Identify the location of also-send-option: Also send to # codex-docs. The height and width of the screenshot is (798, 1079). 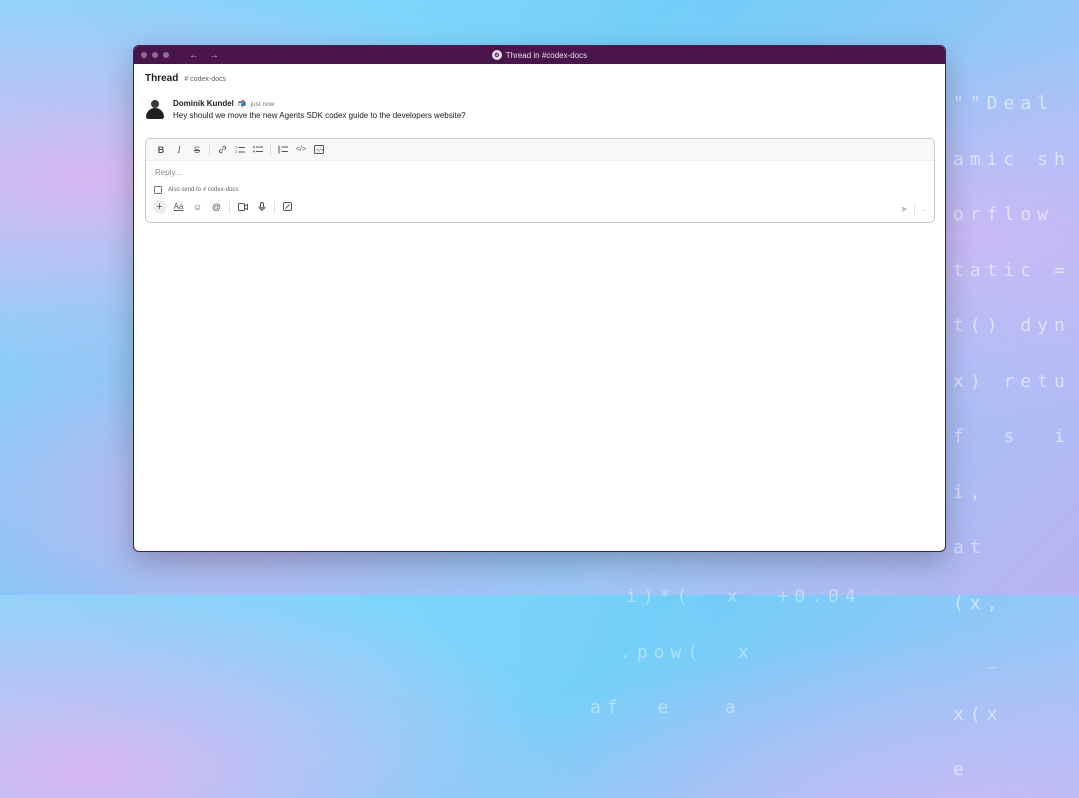
(544, 190).